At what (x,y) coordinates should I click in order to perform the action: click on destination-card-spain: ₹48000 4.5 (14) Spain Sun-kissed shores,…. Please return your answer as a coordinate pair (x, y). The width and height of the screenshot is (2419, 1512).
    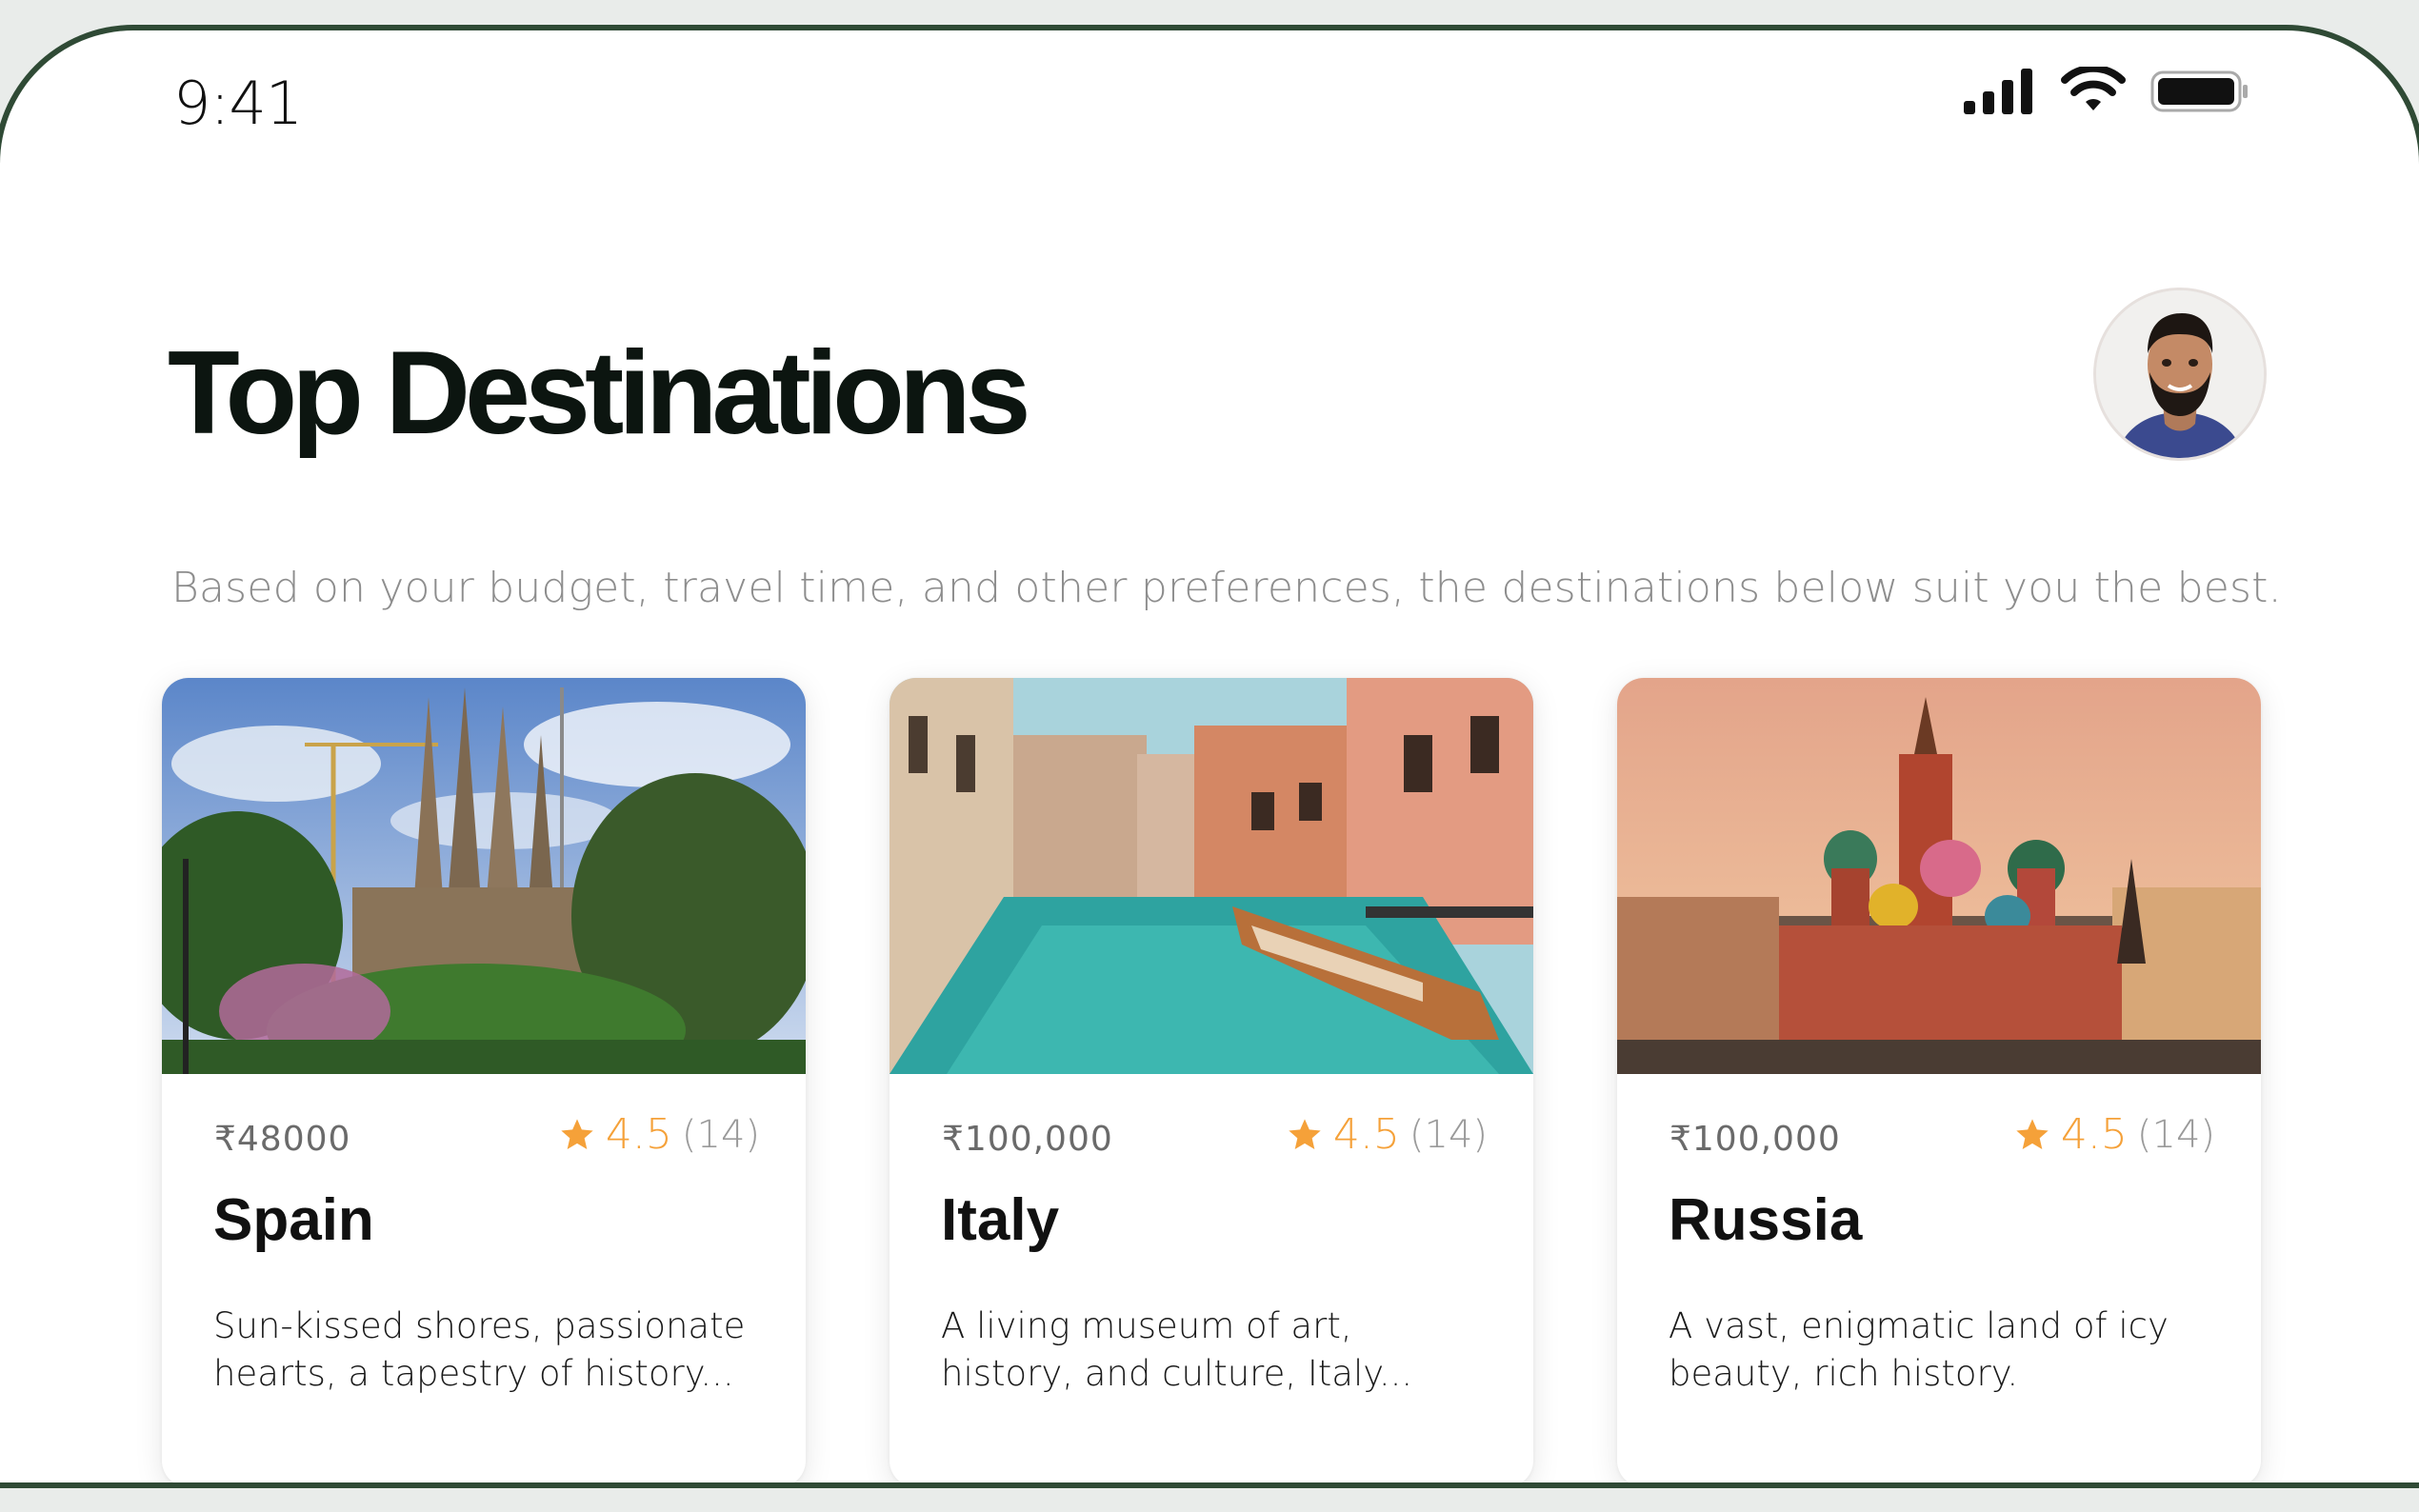
    Looking at the image, I should click on (484, 1080).